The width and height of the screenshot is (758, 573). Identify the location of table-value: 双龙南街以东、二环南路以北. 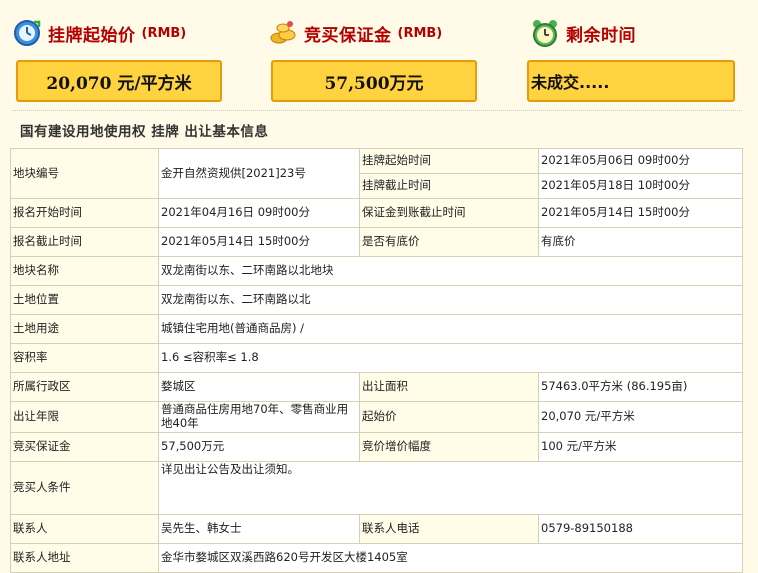
(450, 300).